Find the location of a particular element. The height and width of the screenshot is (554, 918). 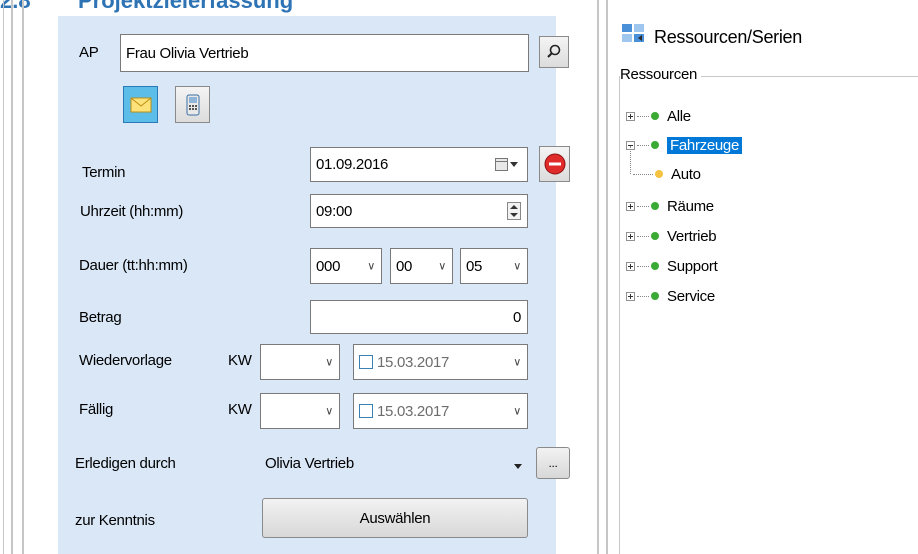

remove-termin-button is located at coordinates (554, 164).